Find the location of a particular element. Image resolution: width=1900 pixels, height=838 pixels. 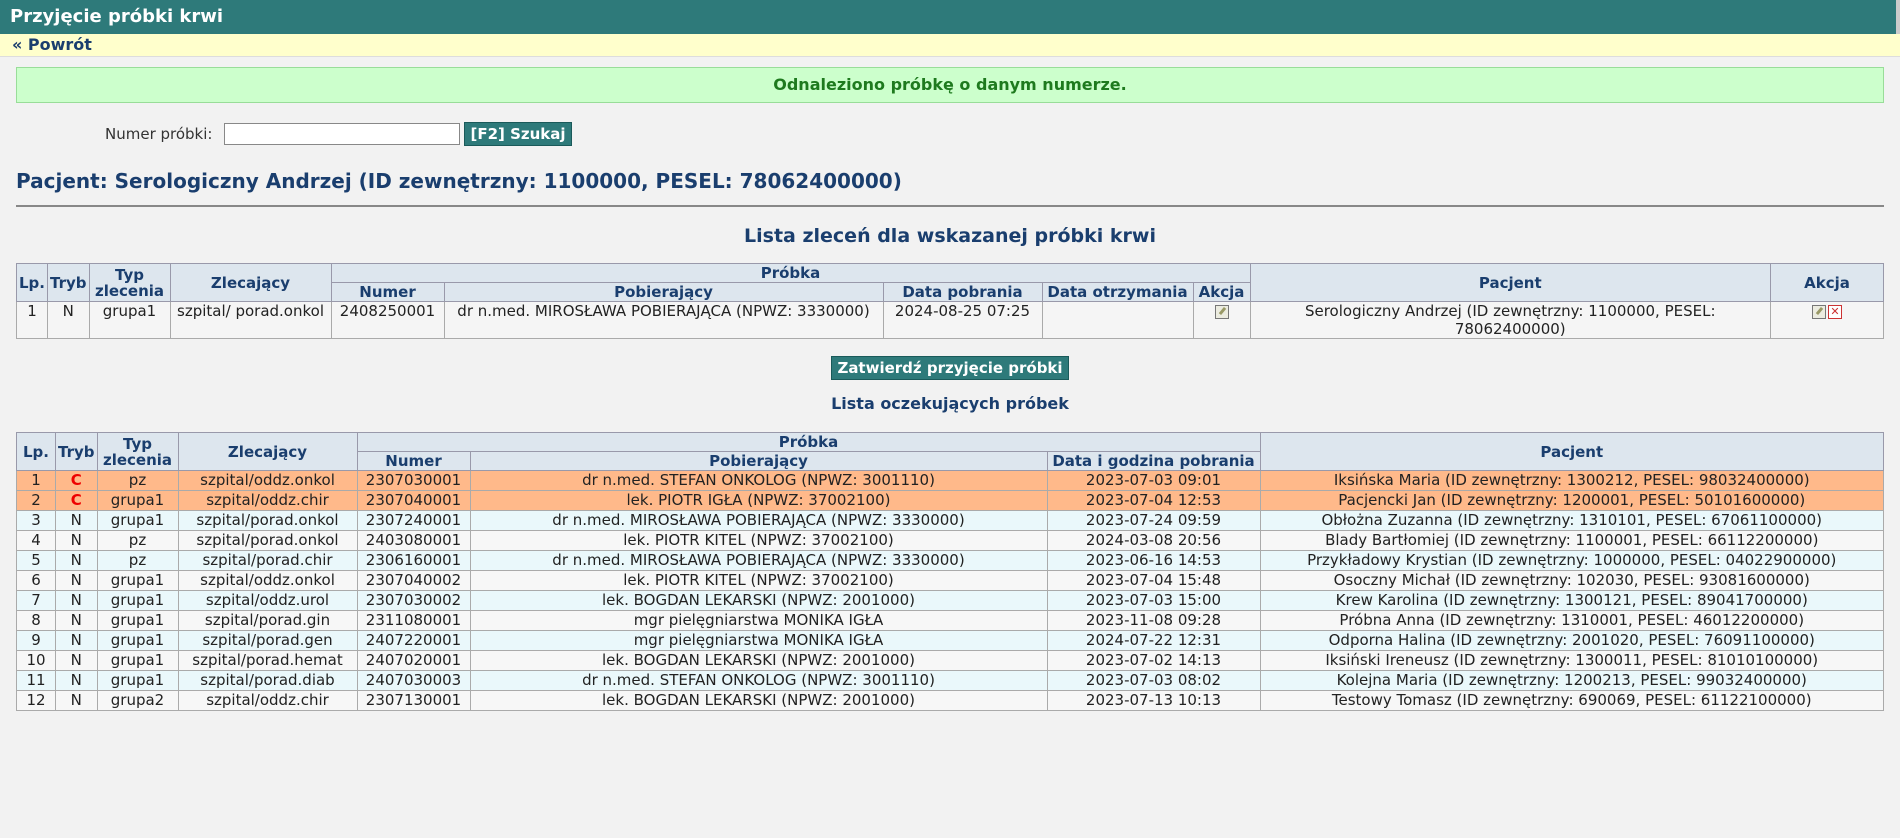

col-probka: Próbka is located at coordinates (790, 273).